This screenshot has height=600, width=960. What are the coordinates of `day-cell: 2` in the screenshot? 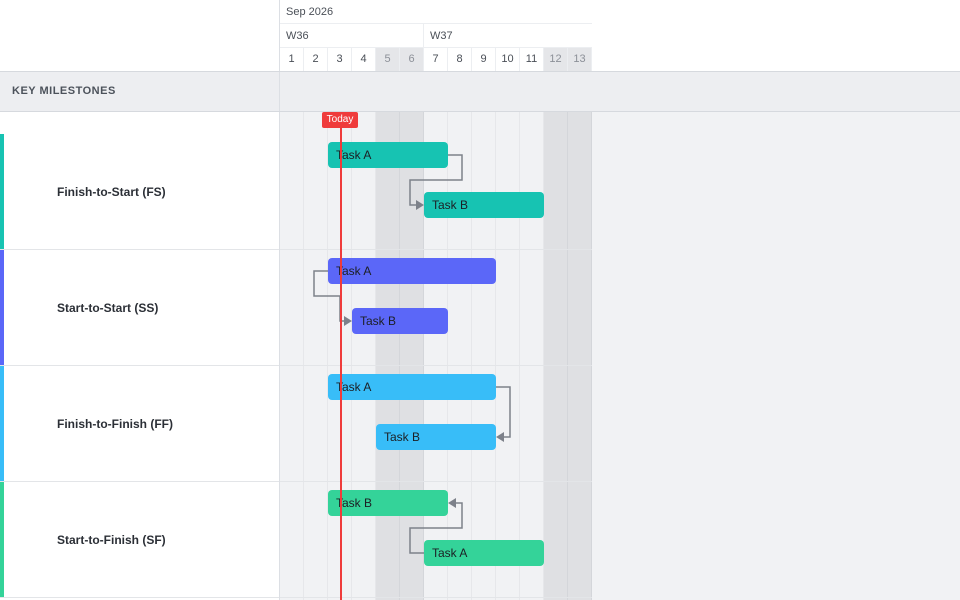 It's located at (316, 59).